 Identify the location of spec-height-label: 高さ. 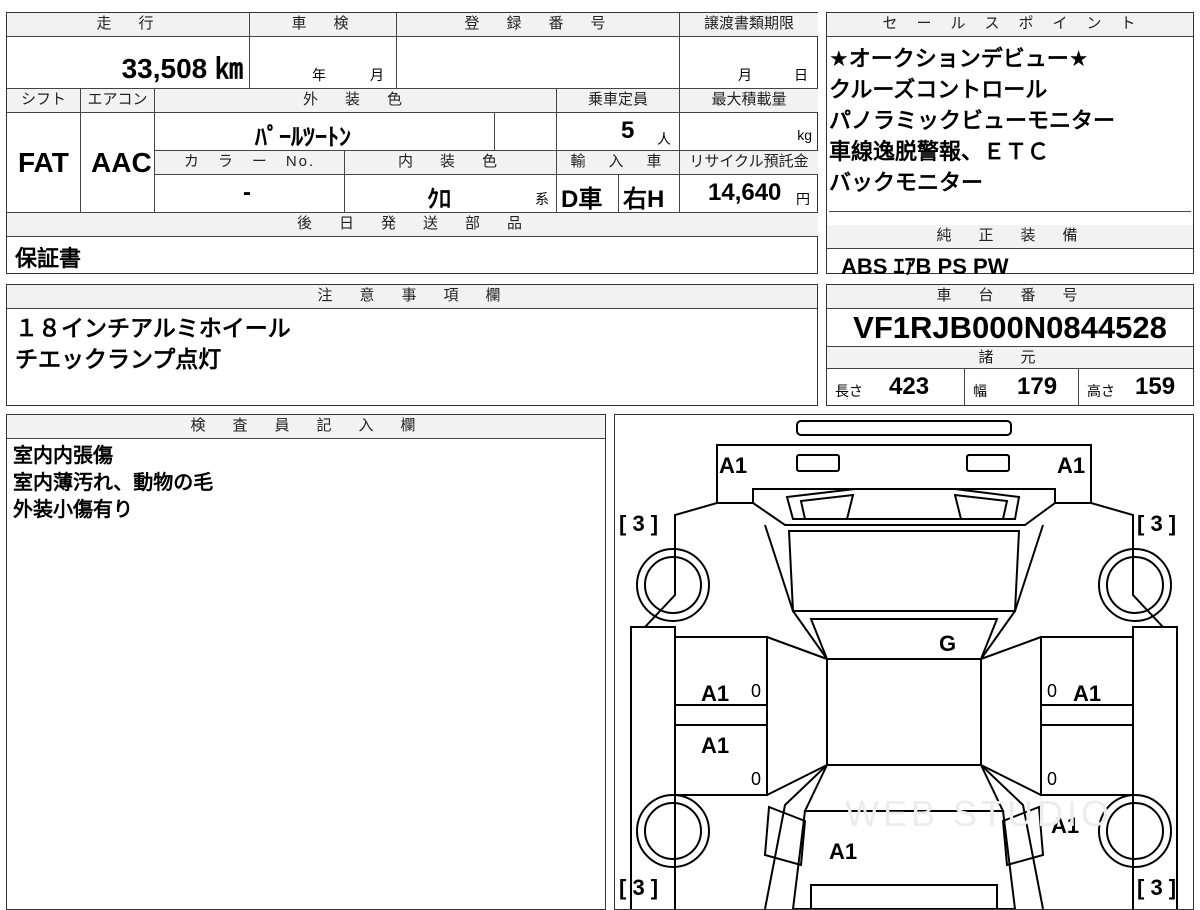
(1101, 391).